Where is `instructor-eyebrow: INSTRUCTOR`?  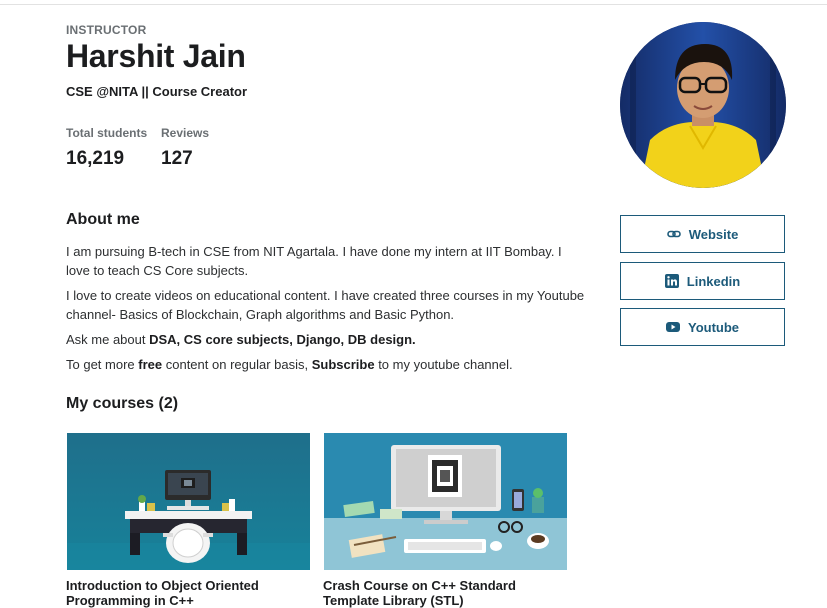
instructor-eyebrow: INSTRUCTOR is located at coordinates (106, 30).